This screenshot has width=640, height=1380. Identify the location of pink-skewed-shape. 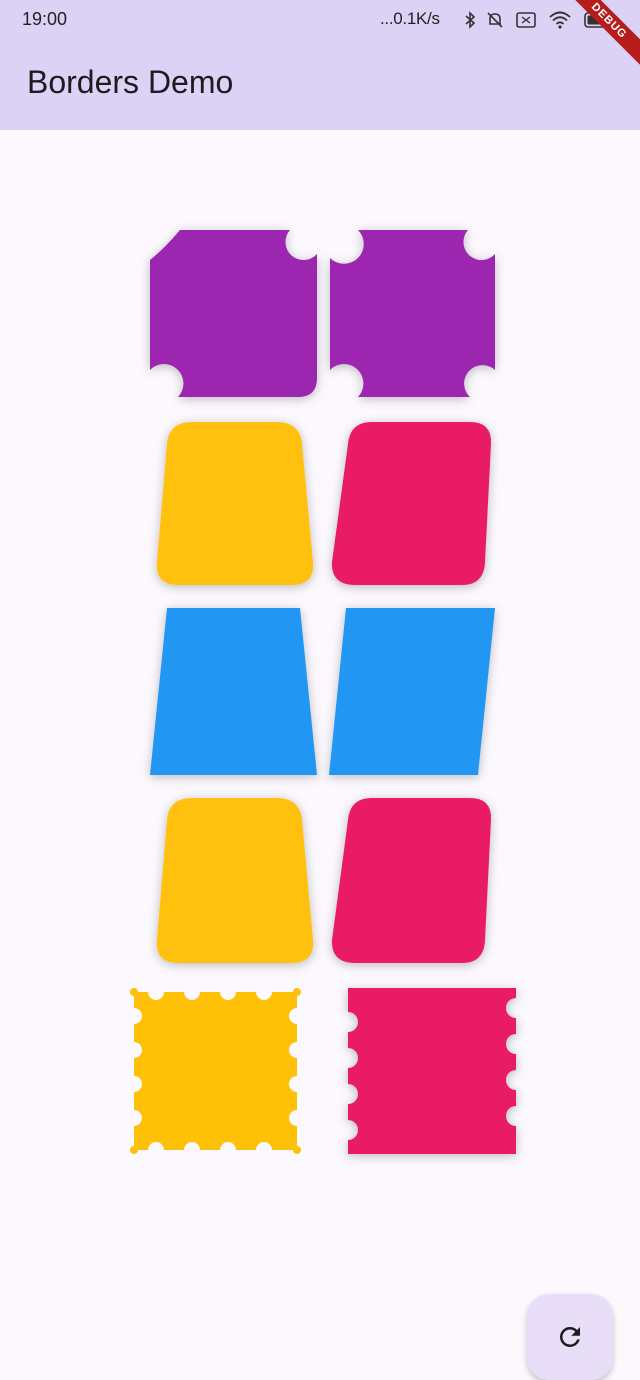
(411, 503).